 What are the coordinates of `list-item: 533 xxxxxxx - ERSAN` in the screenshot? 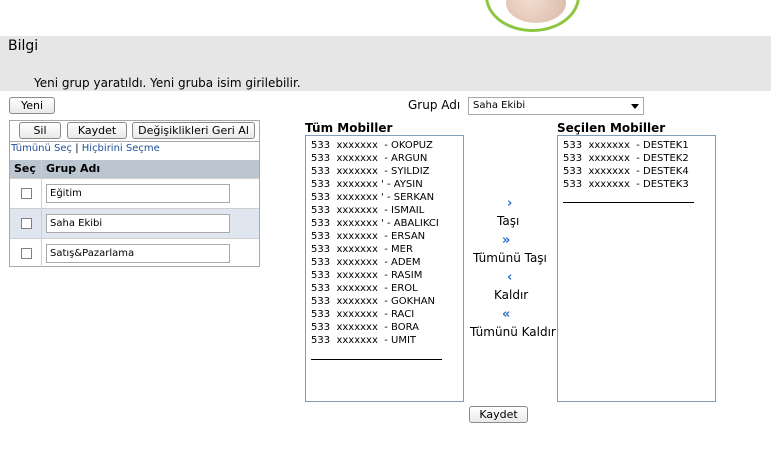 It's located at (368, 236).